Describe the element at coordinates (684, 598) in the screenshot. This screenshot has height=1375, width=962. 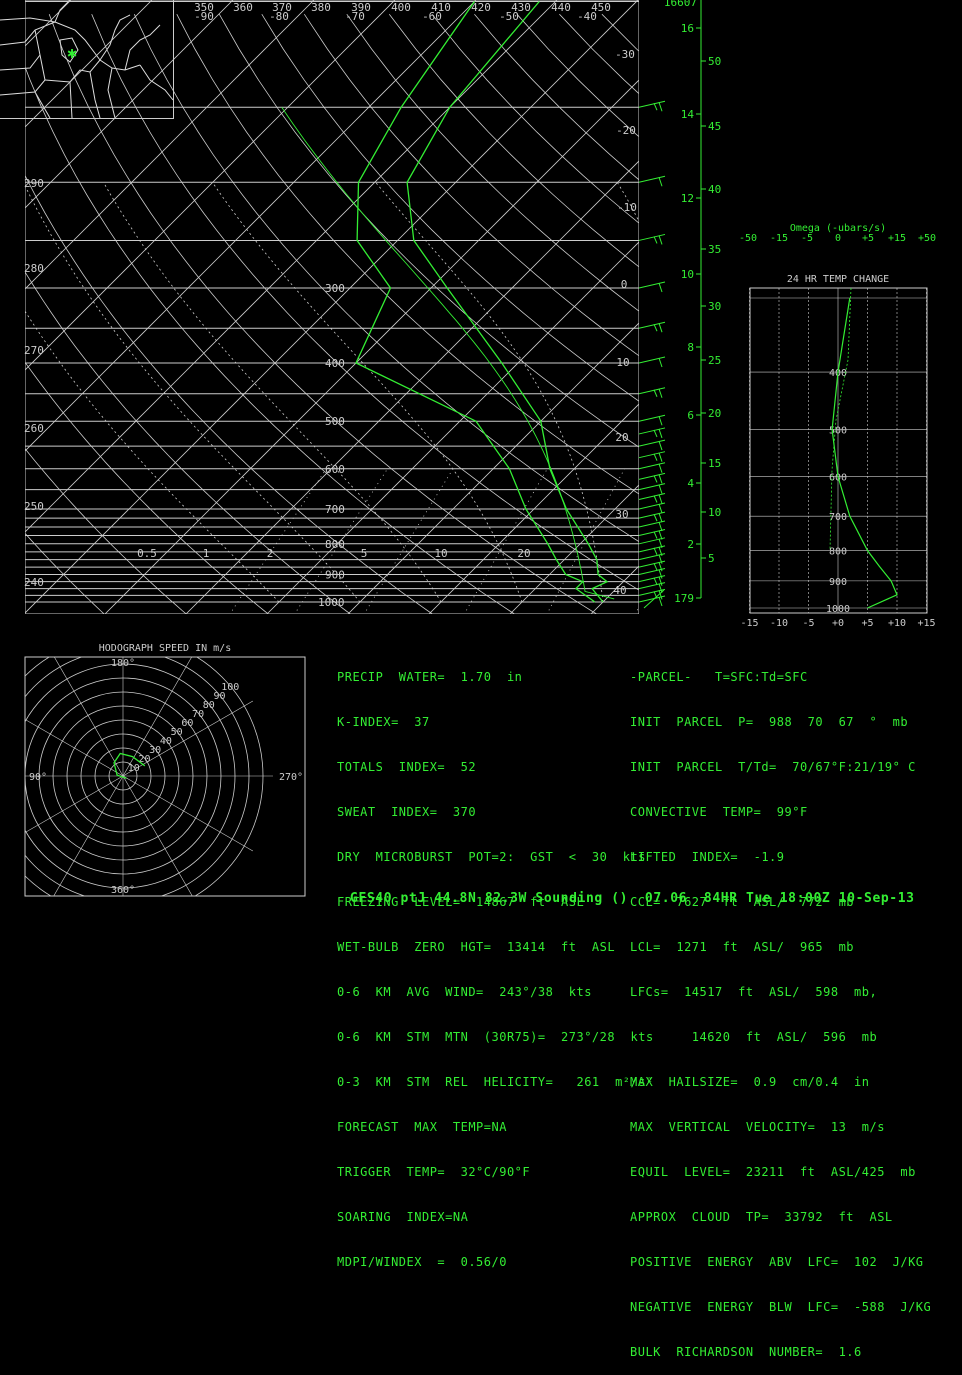
I see `km-label: 179` at that location.